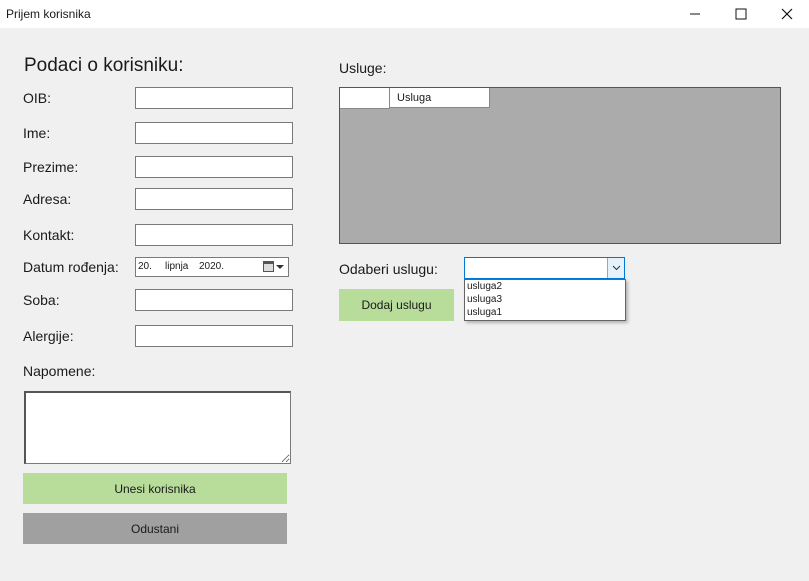  I want to click on kontakt-label: Kontakt:, so click(49, 235).